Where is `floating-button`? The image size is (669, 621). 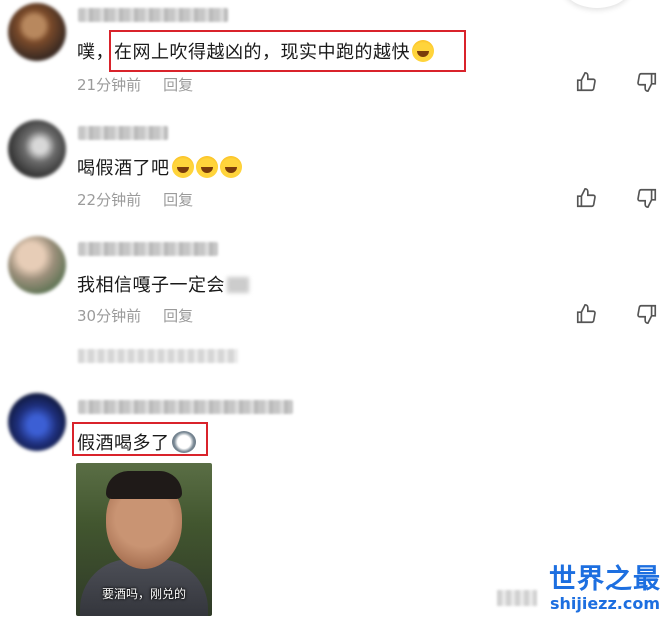
floating-button is located at coordinates (597, 4).